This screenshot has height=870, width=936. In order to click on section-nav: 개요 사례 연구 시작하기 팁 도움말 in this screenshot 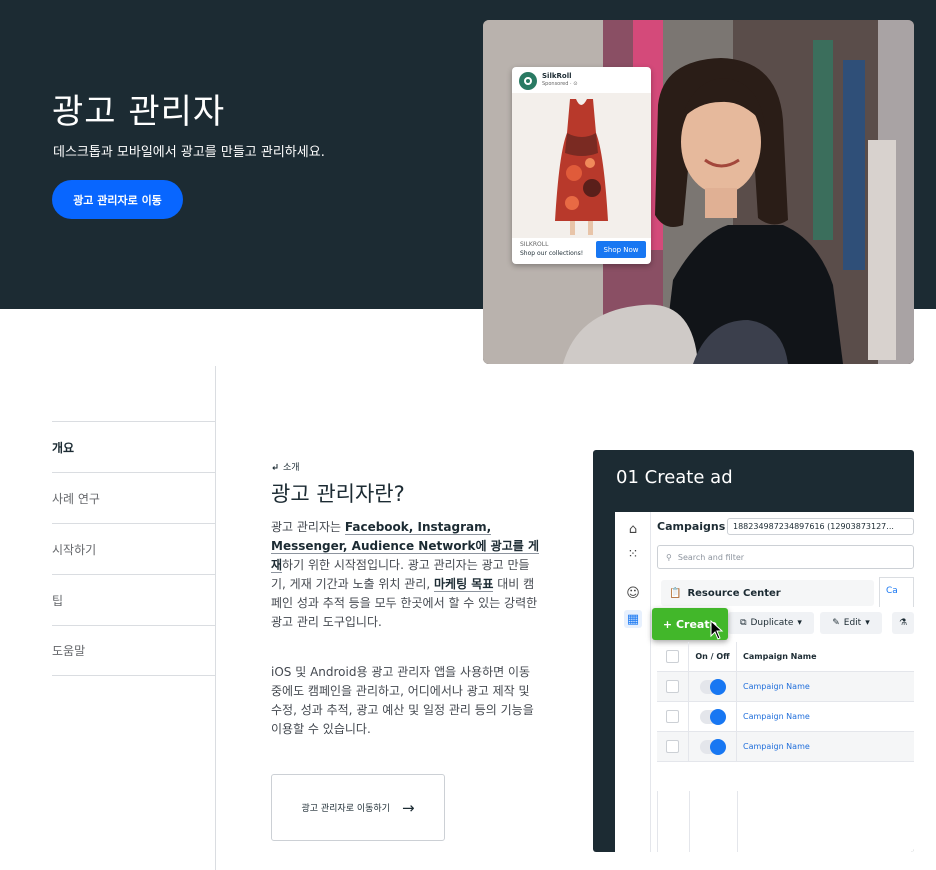, I will do `click(133, 548)`.